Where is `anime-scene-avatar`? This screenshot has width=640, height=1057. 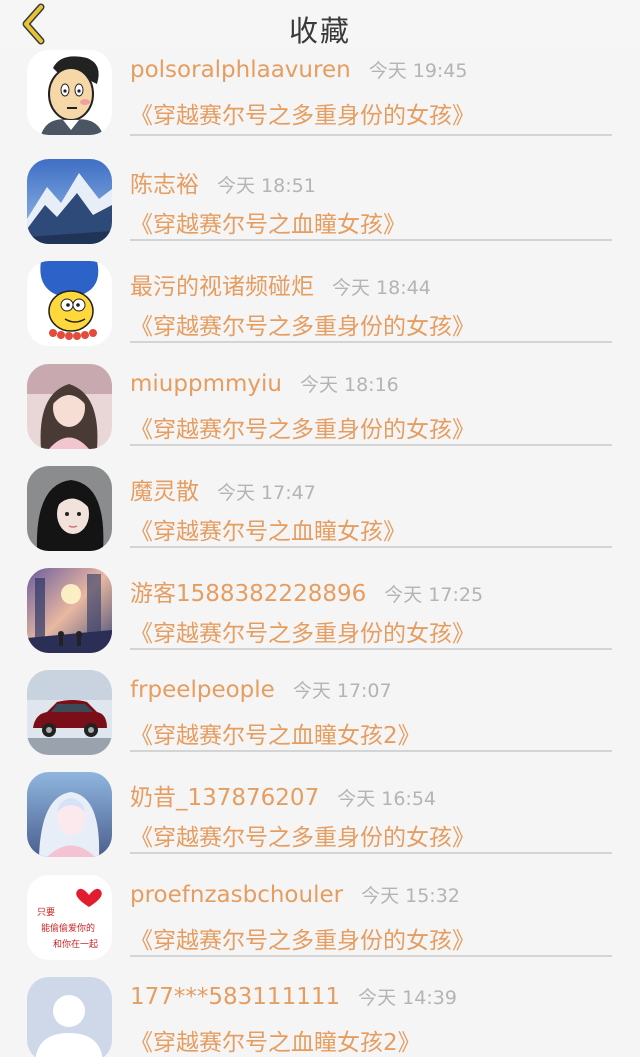
anime-scene-avatar is located at coordinates (69, 610).